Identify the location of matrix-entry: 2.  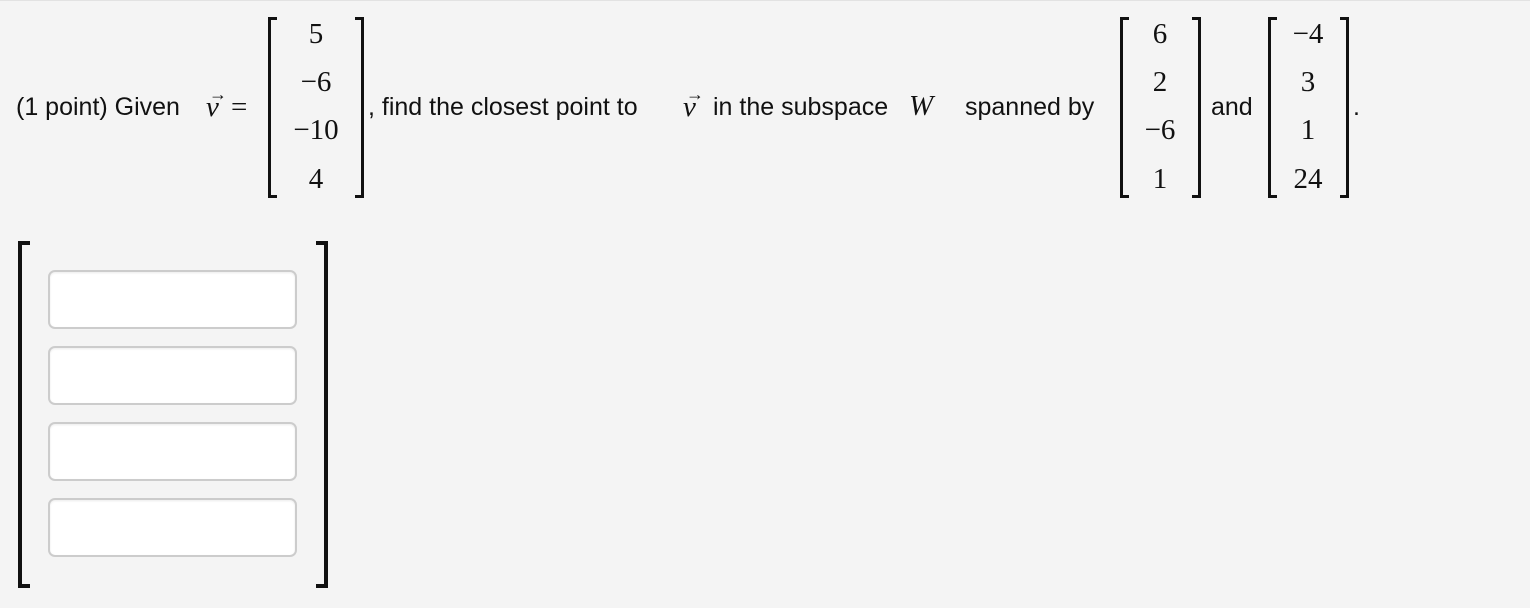
(1160, 82).